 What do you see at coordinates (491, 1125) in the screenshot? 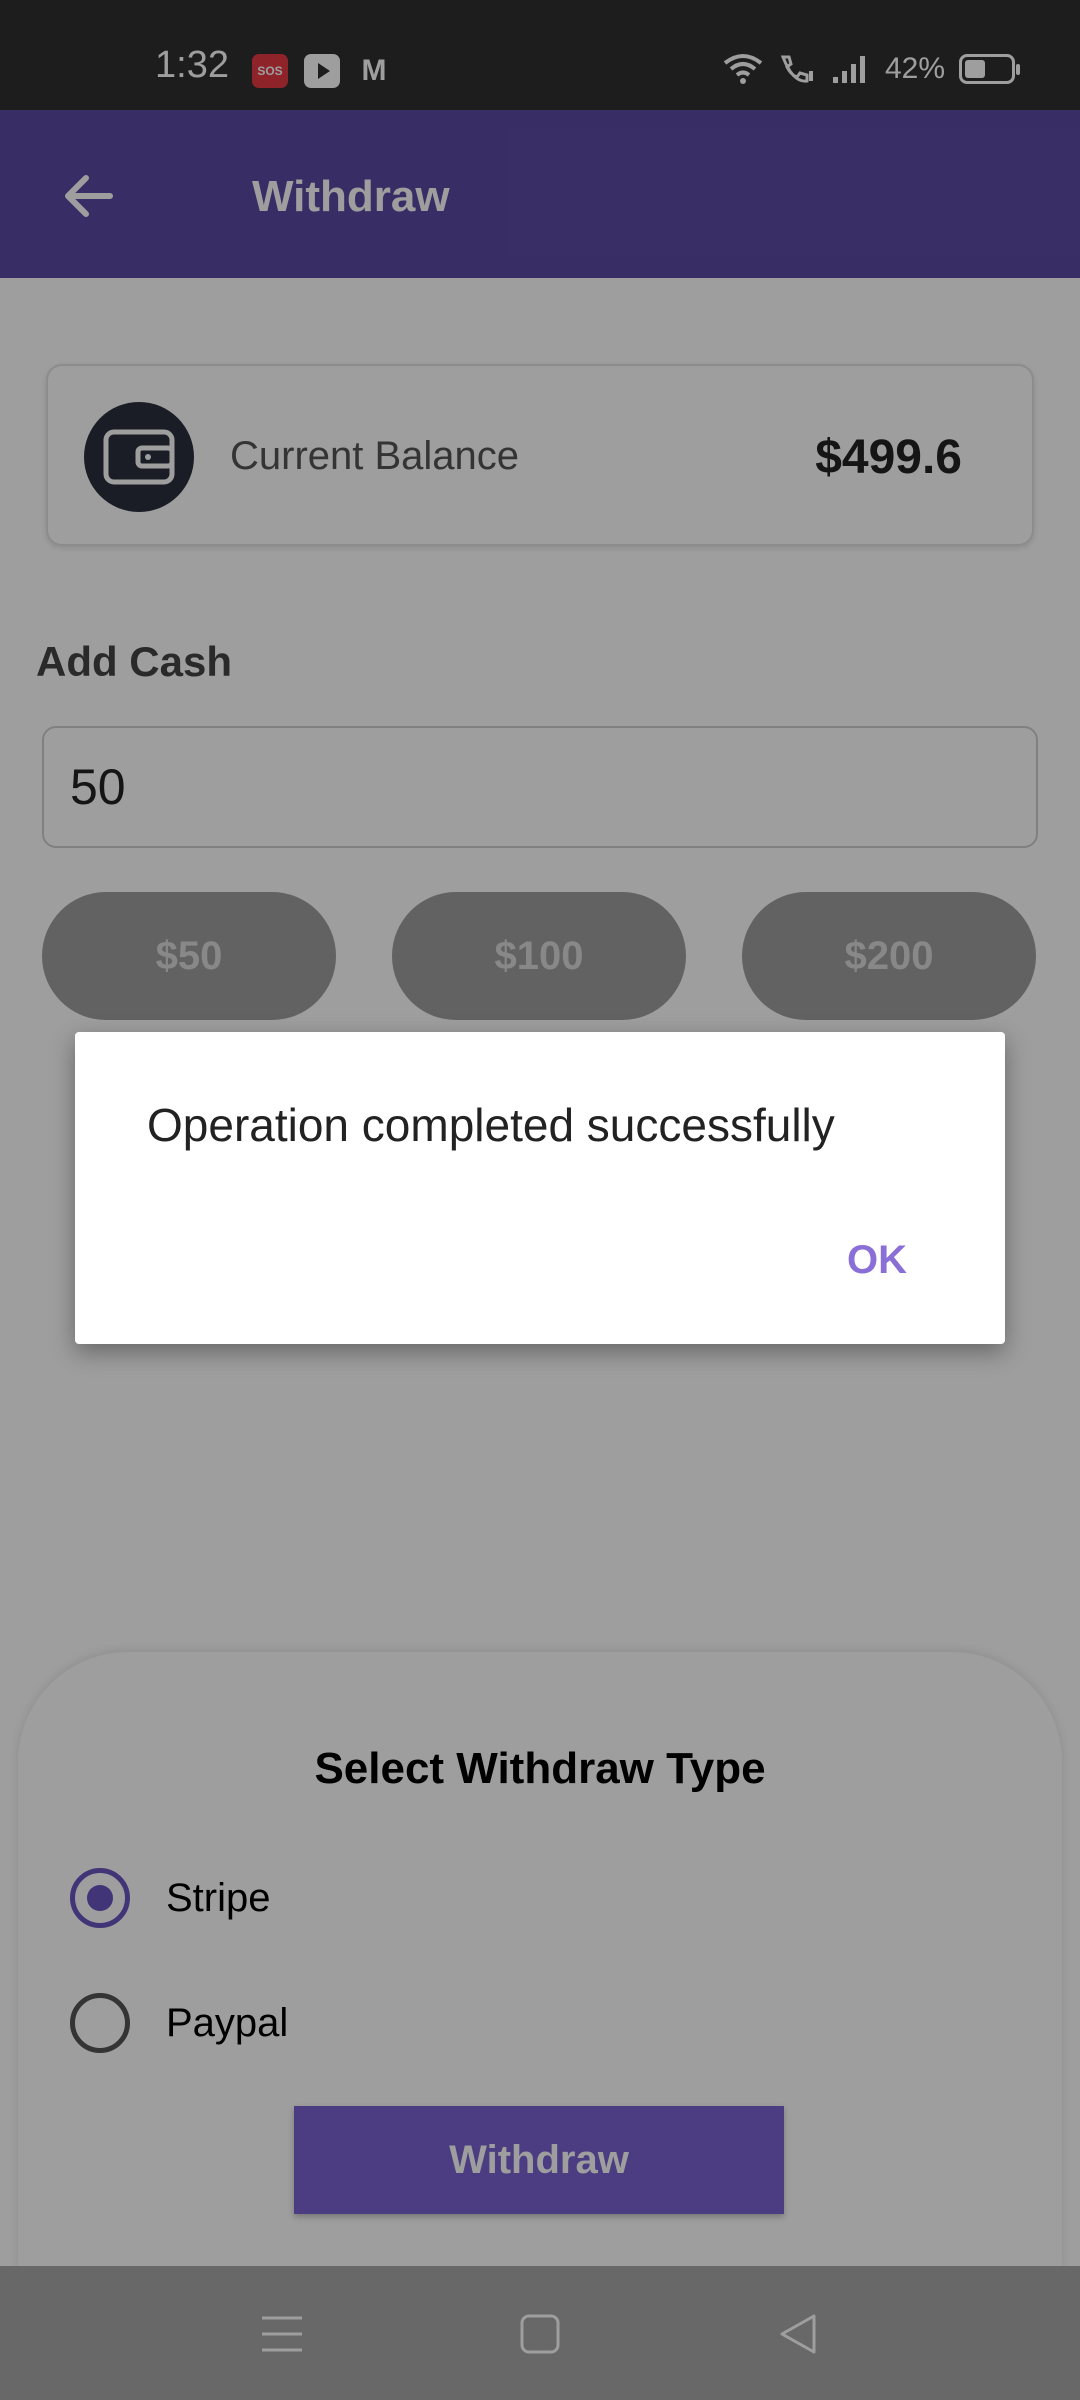
I see `dialog-message: Operation completed successfully` at bounding box center [491, 1125].